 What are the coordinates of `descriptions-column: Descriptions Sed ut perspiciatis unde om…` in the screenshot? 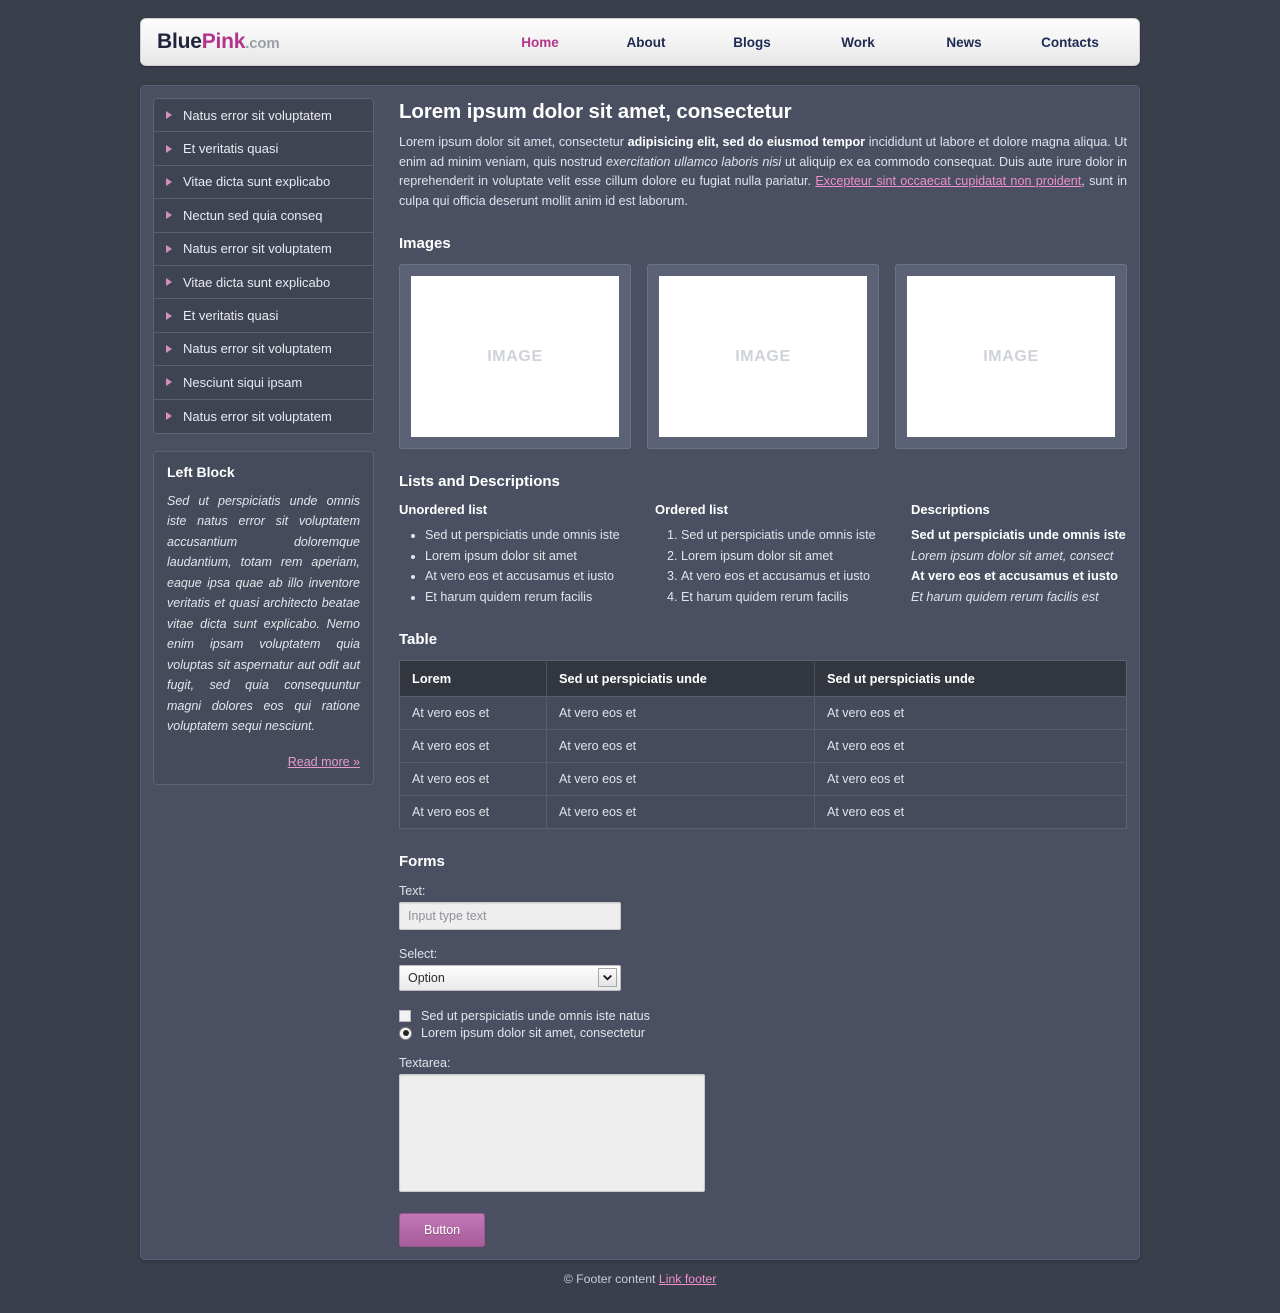 It's located at (1019, 554).